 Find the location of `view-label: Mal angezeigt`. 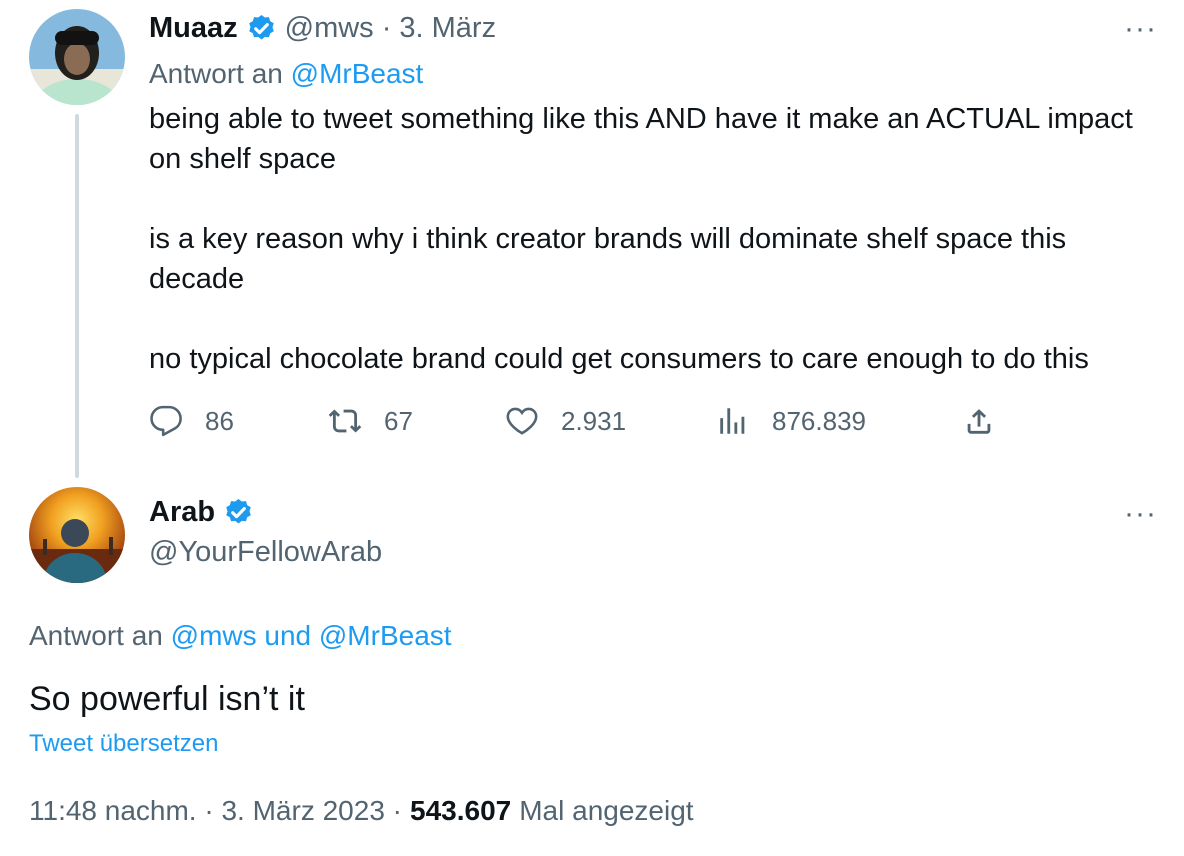

view-label: Mal angezeigt is located at coordinates (606, 810).